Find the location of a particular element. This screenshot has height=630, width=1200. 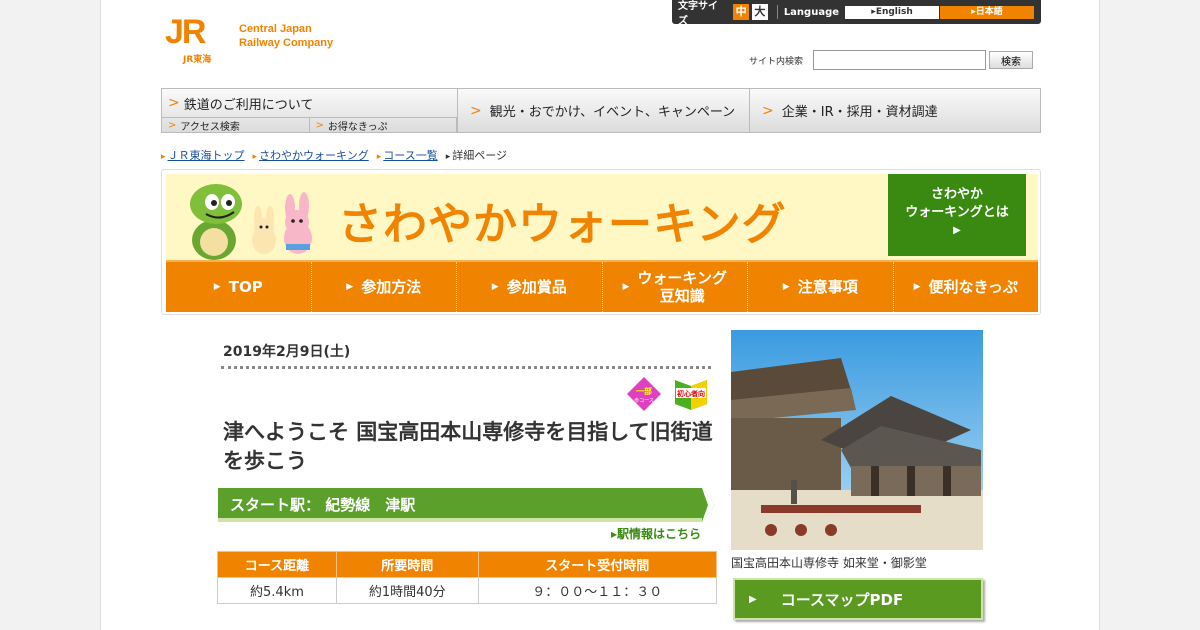

logo-sub: JR東海 is located at coordinates (197, 60).